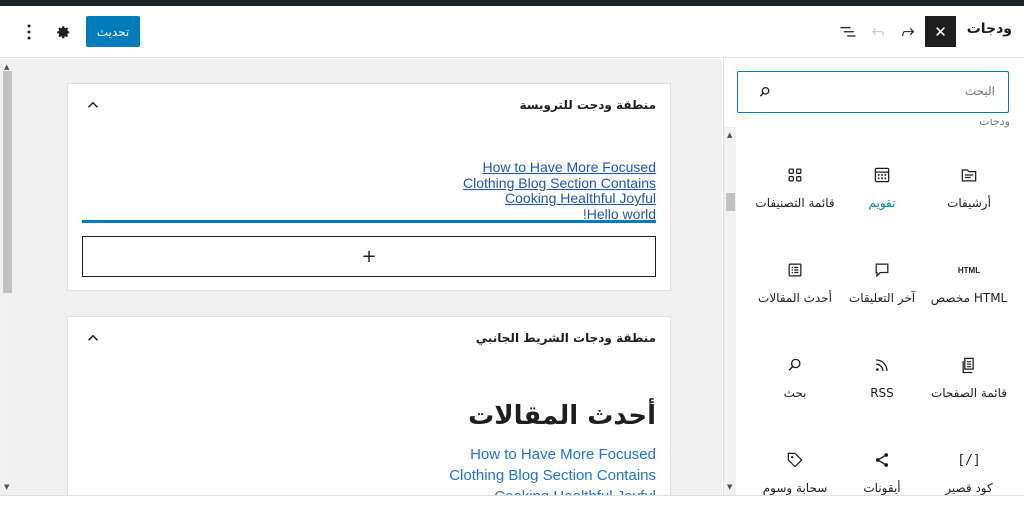 The image size is (1024, 510). I want to click on shortcode-icon: [/], so click(969, 460).